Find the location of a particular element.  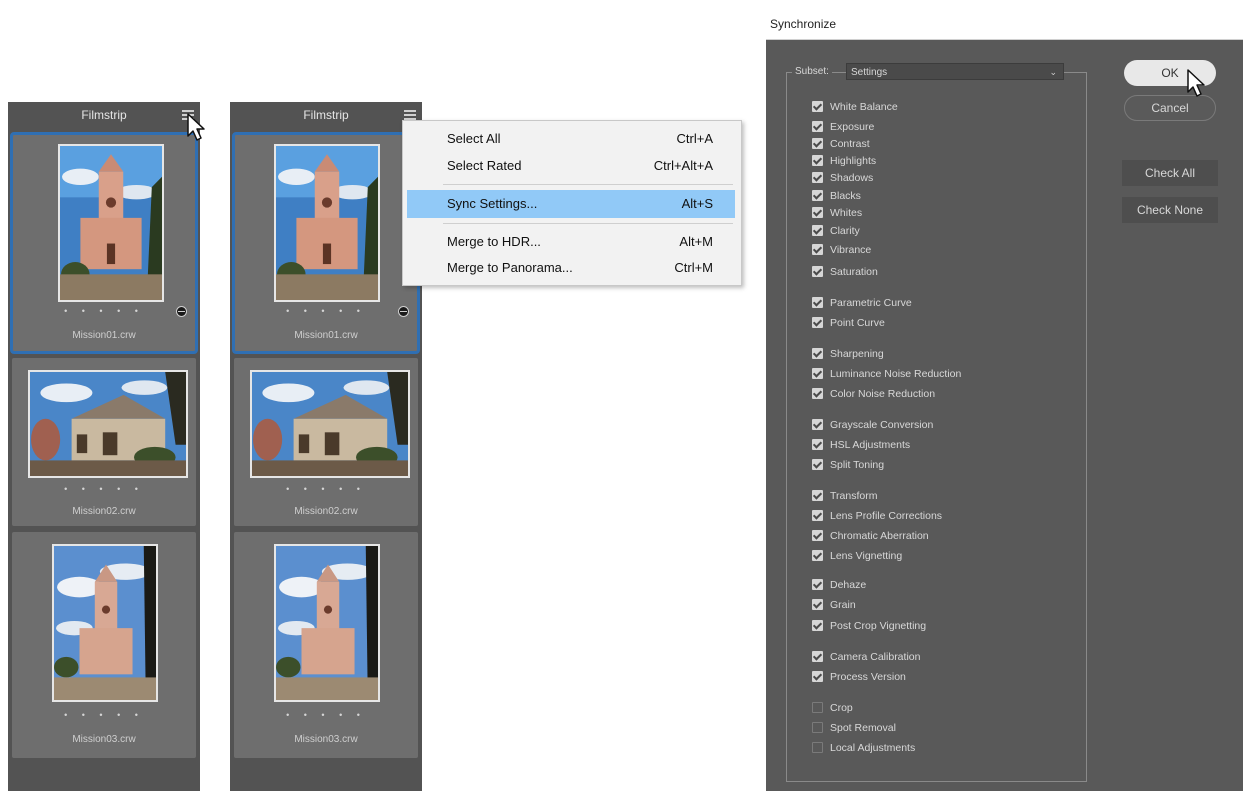

filmstrip-menu-icon is located at coordinates (410, 115).